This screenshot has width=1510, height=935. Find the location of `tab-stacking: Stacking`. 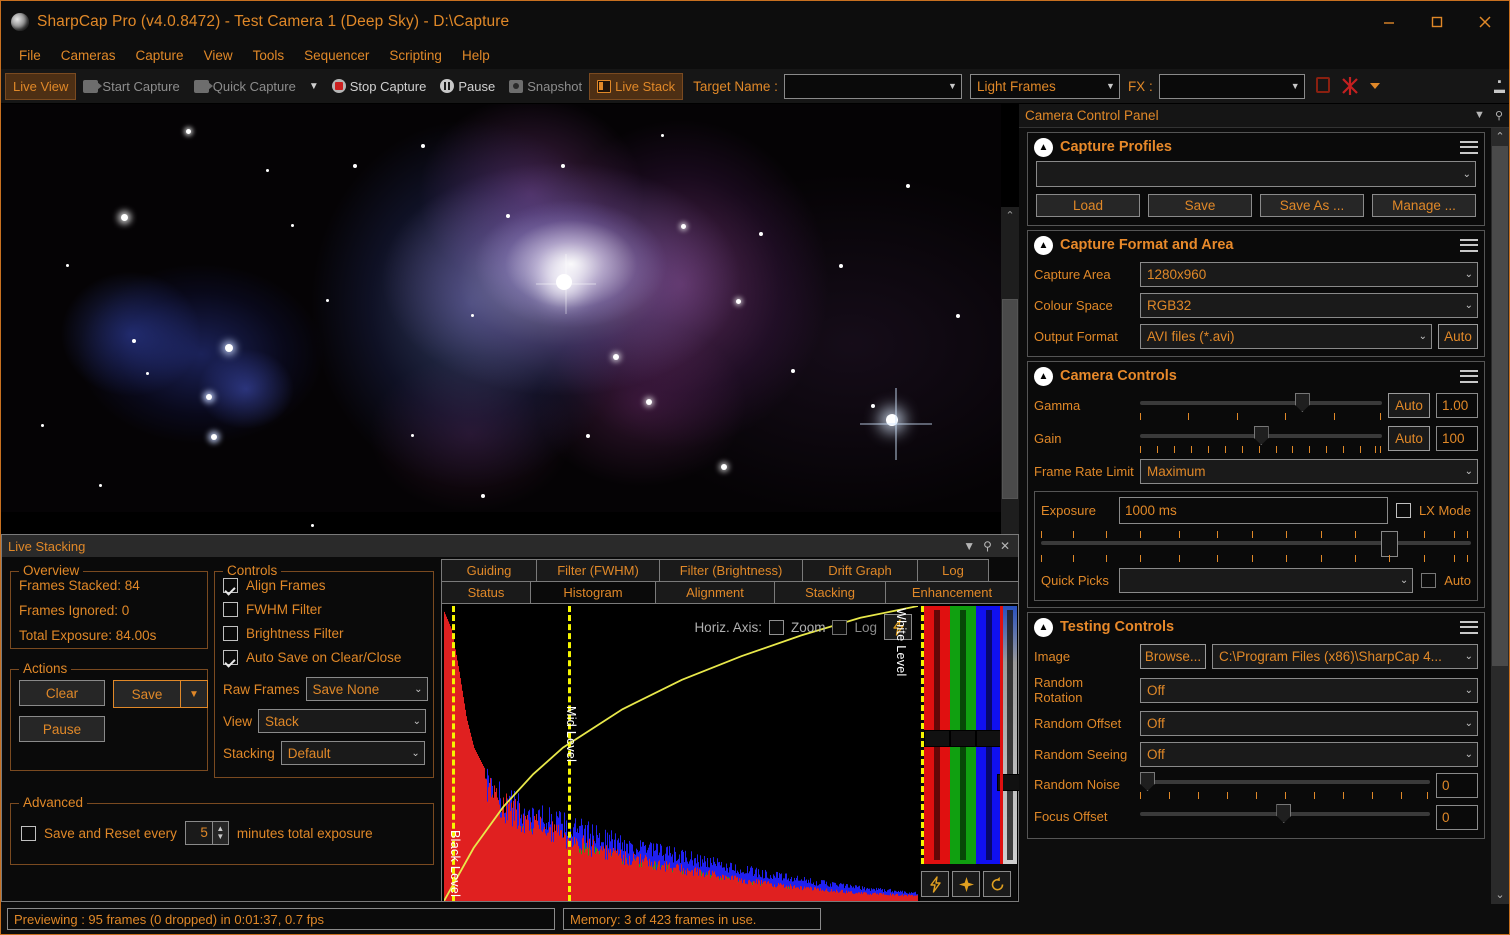

tab-stacking: Stacking is located at coordinates (830, 592).